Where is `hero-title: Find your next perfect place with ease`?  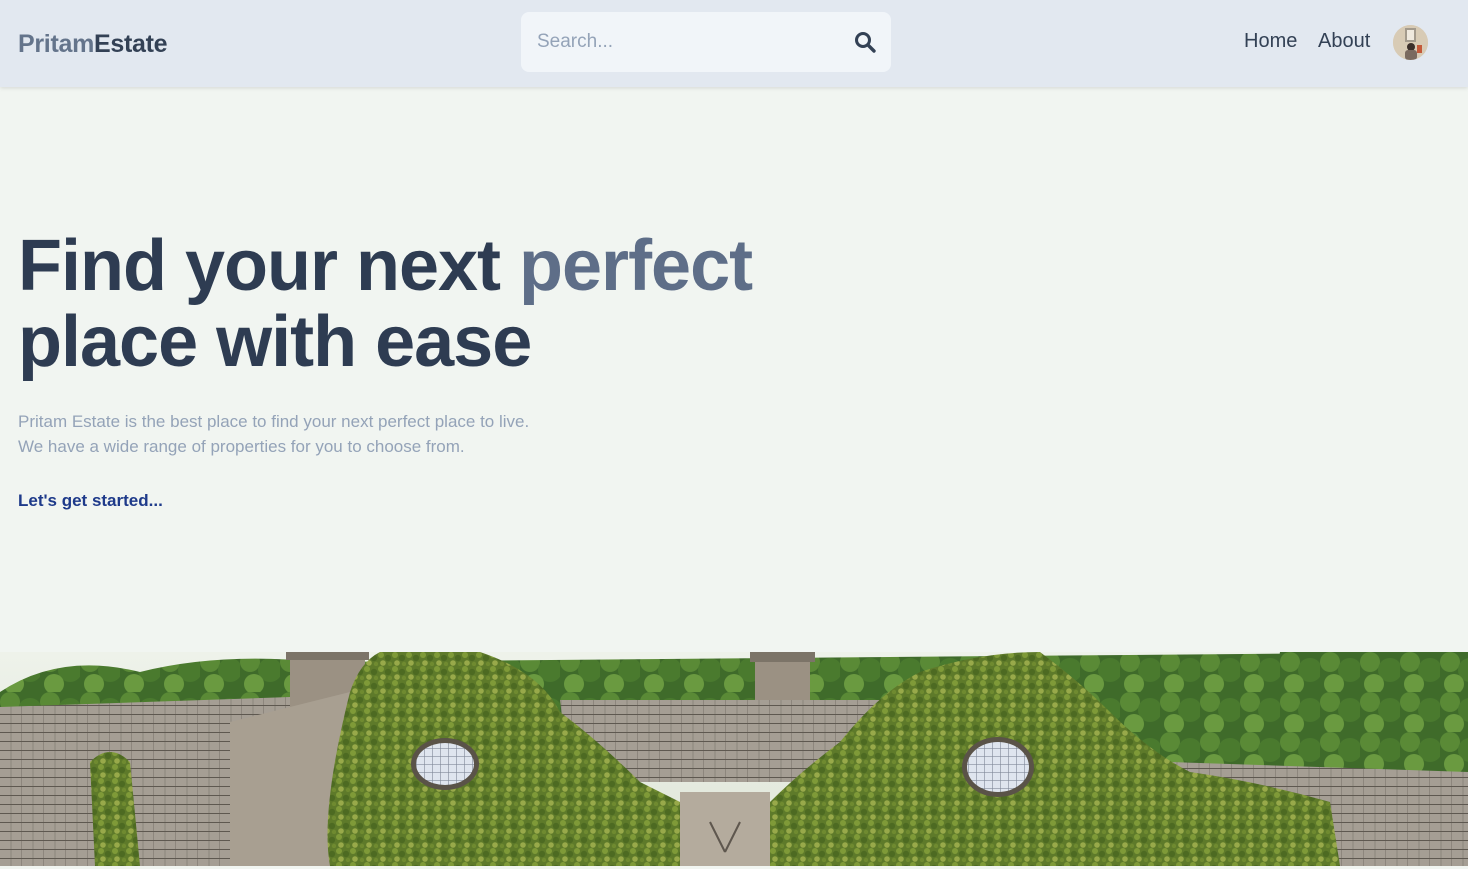
hero-title: Find your next perfect place with ease is located at coordinates (385, 304).